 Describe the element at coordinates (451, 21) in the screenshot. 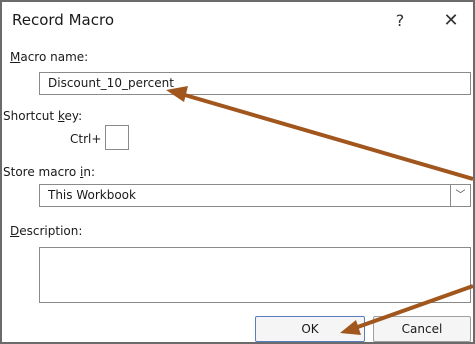

I see `close-icon: ✕` at that location.